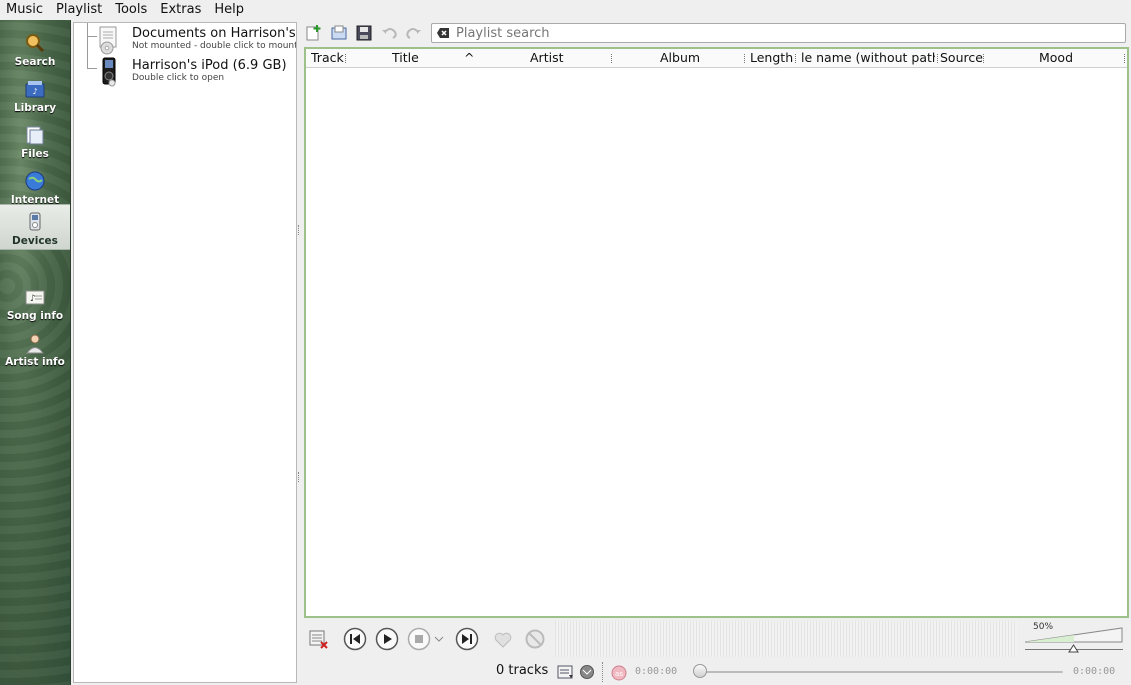 Image resolution: width=1131 pixels, height=685 pixels. Describe the element at coordinates (588, 672) in the screenshot. I see `shuffle-icon` at that location.